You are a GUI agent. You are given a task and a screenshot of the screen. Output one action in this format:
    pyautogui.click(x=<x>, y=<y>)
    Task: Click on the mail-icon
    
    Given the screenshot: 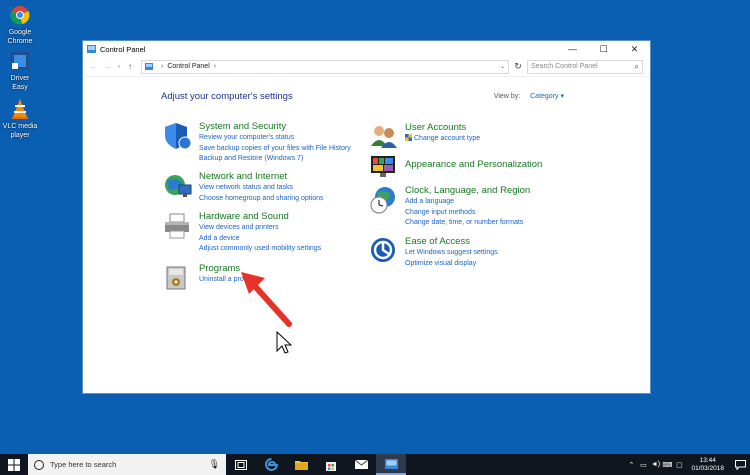 What is the action you would take?
    pyautogui.click(x=361, y=464)
    